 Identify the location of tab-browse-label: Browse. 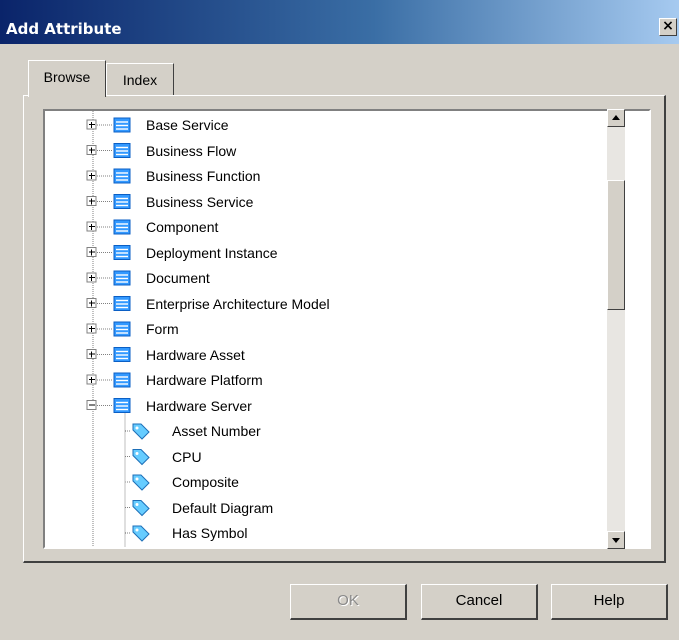
(67, 77).